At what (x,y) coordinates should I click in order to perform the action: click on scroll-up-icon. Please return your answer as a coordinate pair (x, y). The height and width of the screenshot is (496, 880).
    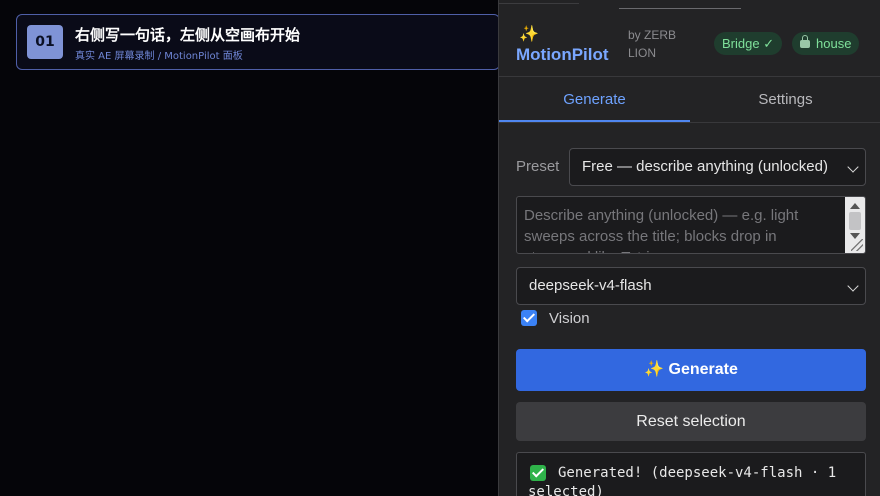
    Looking at the image, I should click on (855, 206).